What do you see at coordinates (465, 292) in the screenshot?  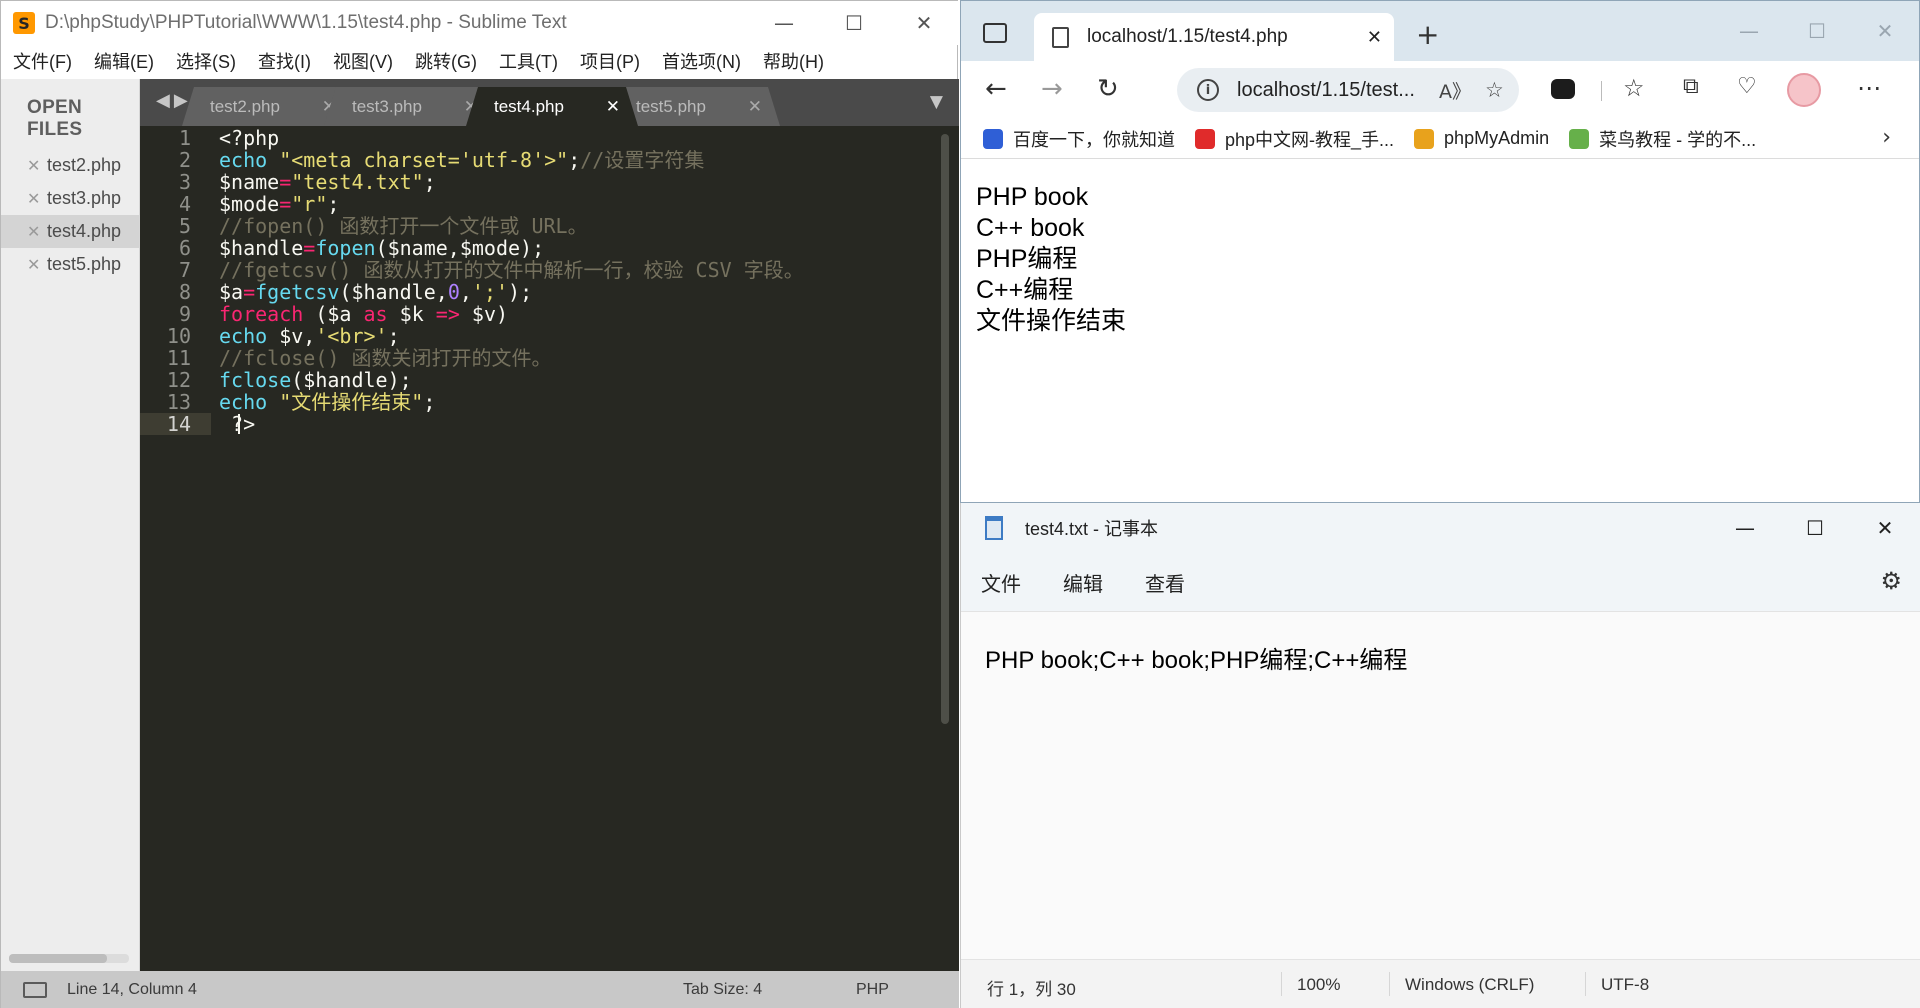 I see `code-token: ,` at bounding box center [465, 292].